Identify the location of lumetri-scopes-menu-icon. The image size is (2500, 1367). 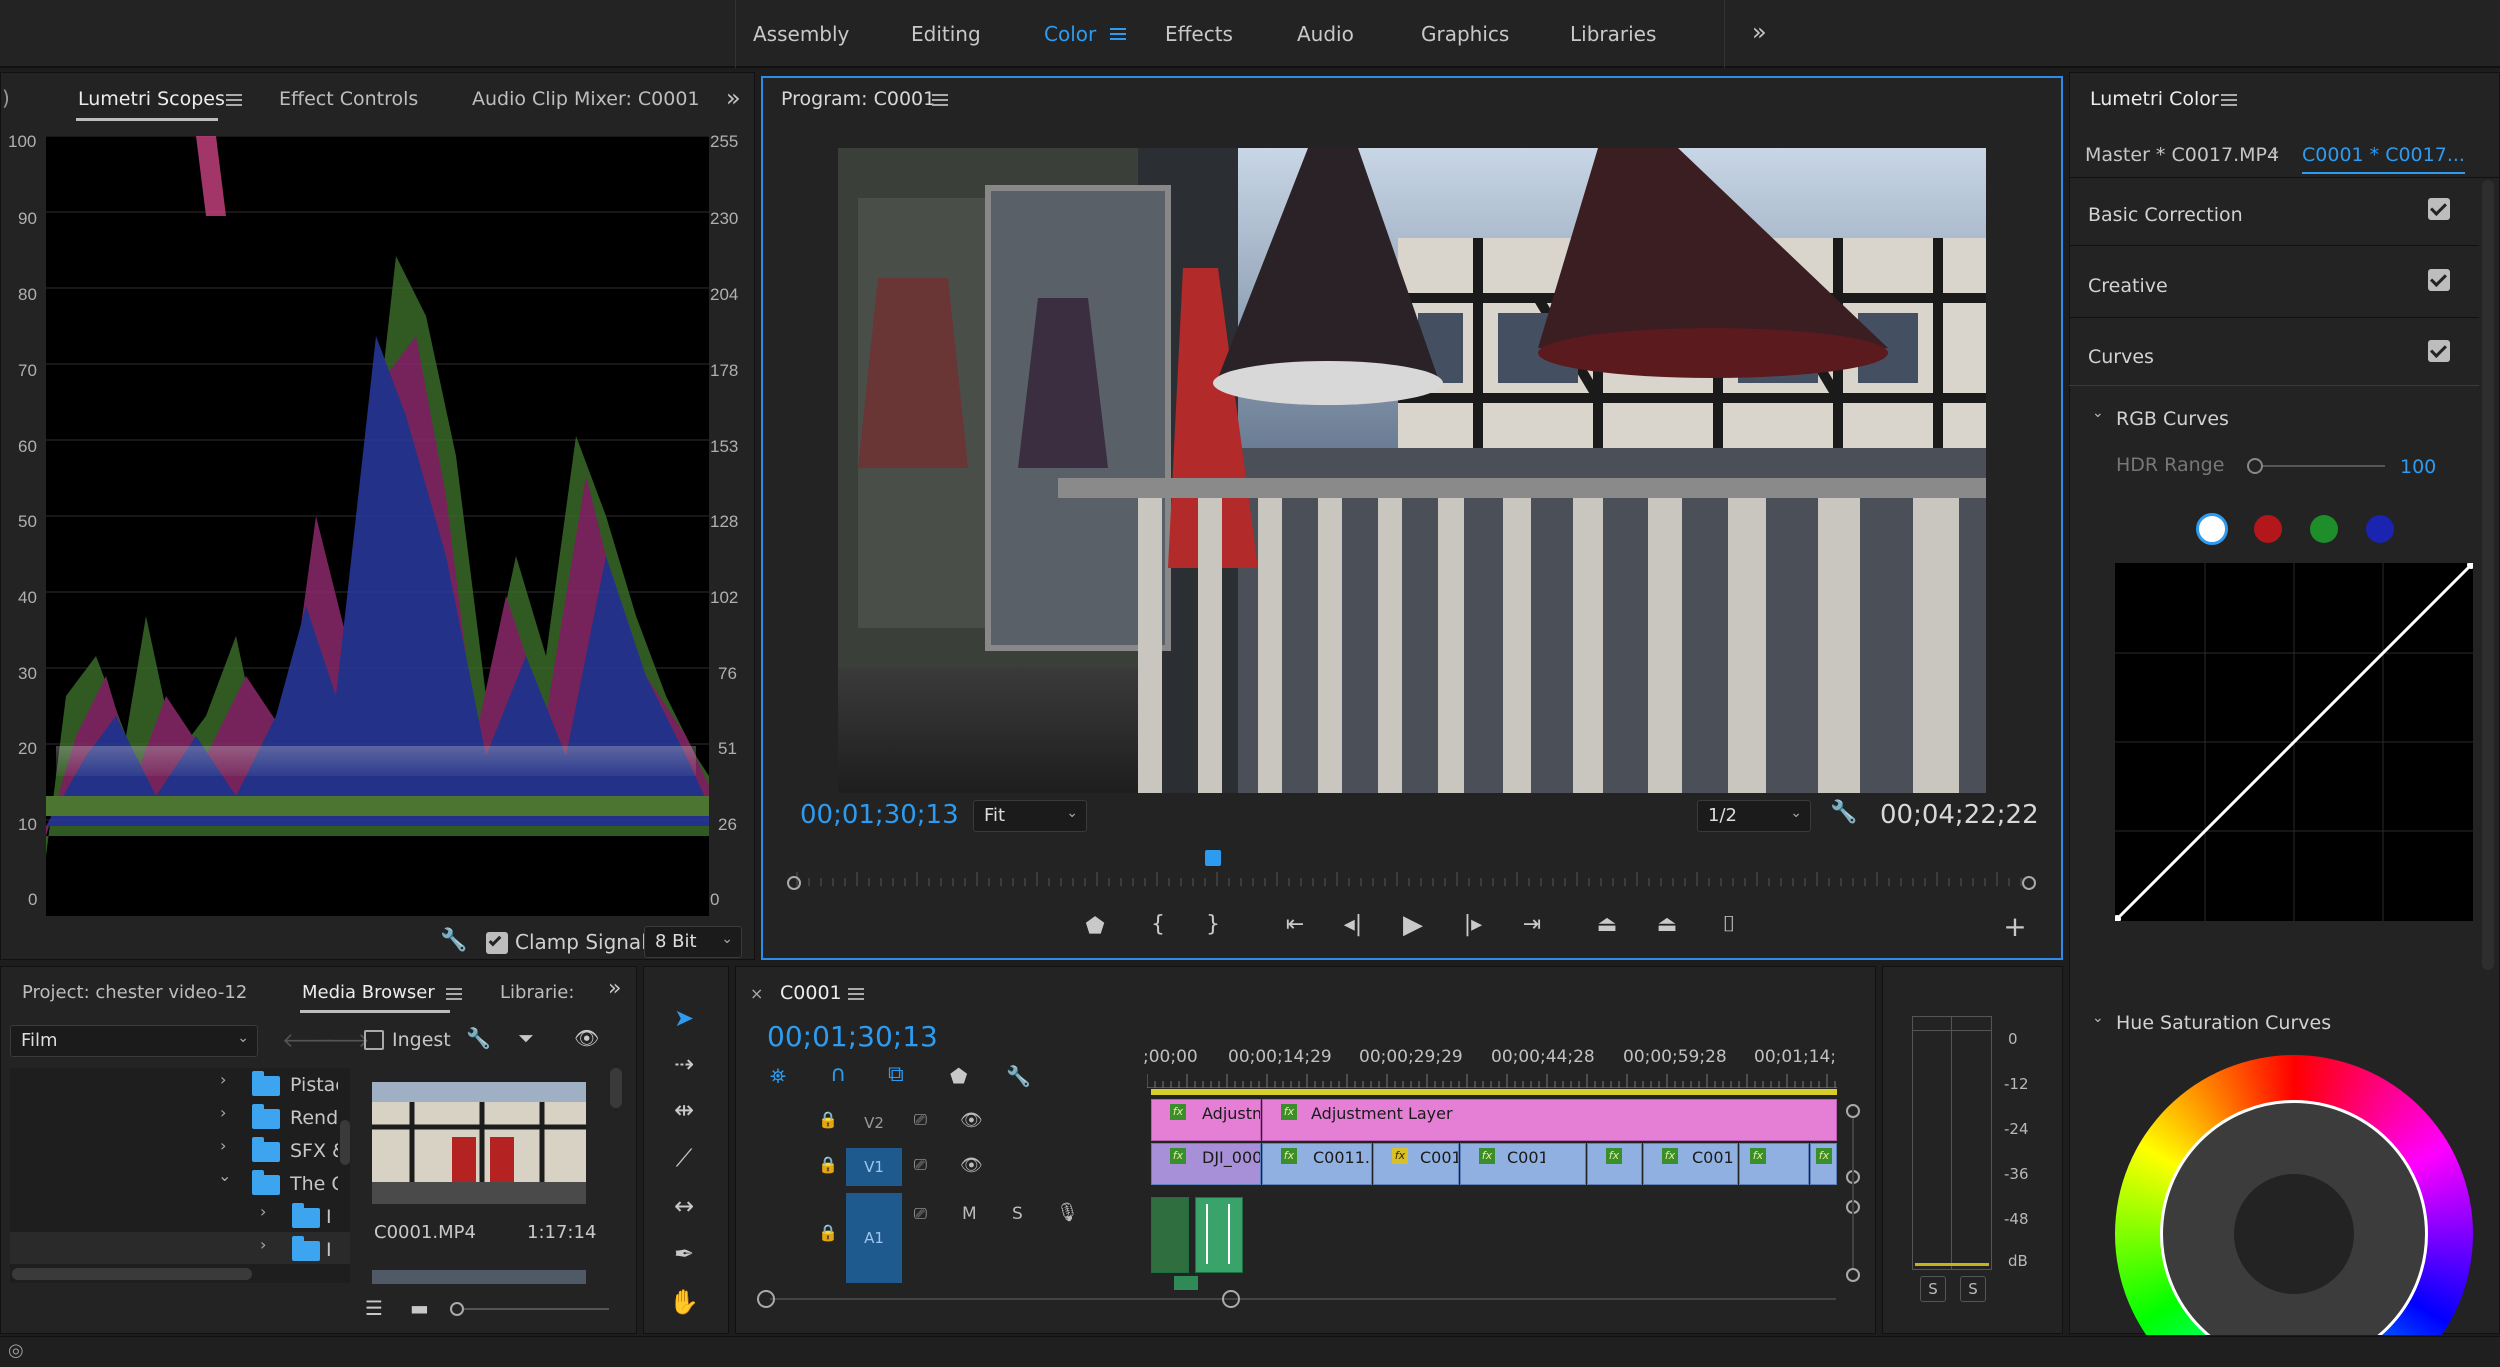
(234, 100).